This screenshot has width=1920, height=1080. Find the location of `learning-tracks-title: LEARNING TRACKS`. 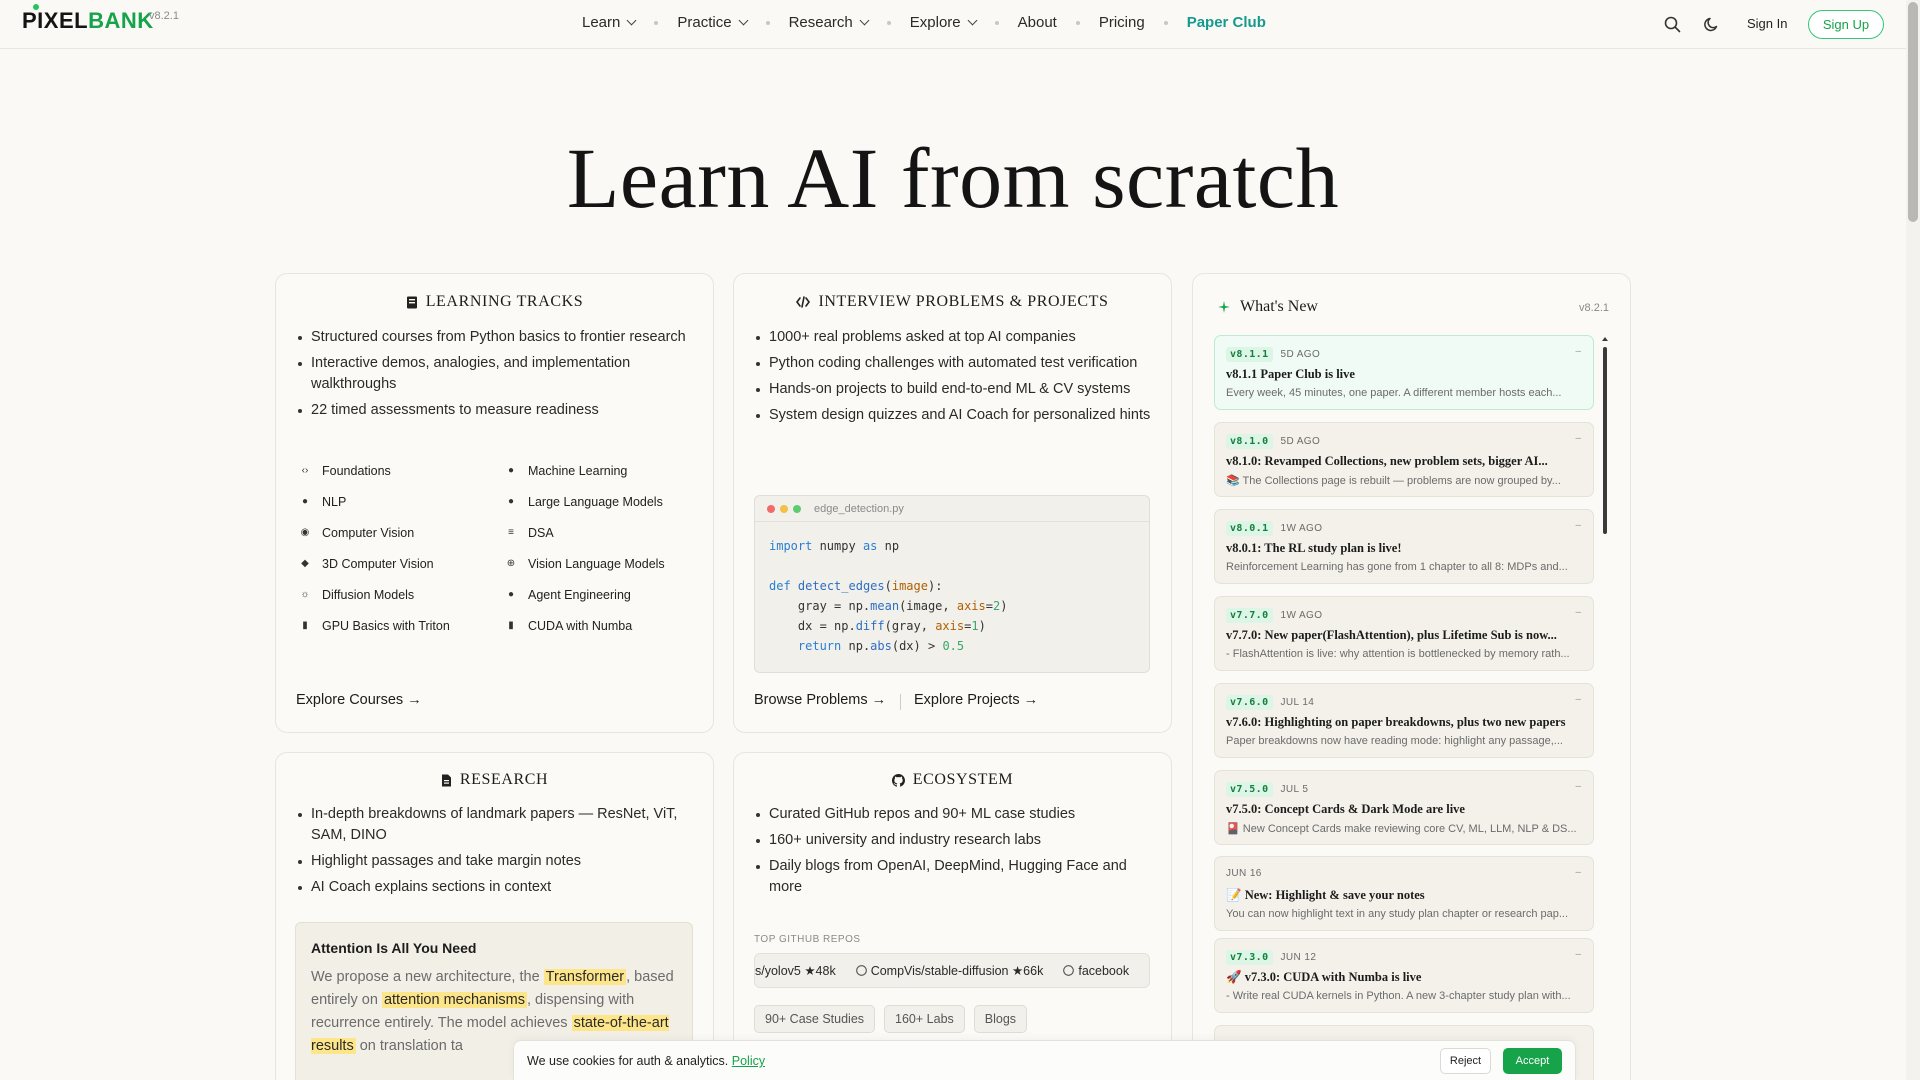

learning-tracks-title: LEARNING TRACKS is located at coordinates (504, 301).